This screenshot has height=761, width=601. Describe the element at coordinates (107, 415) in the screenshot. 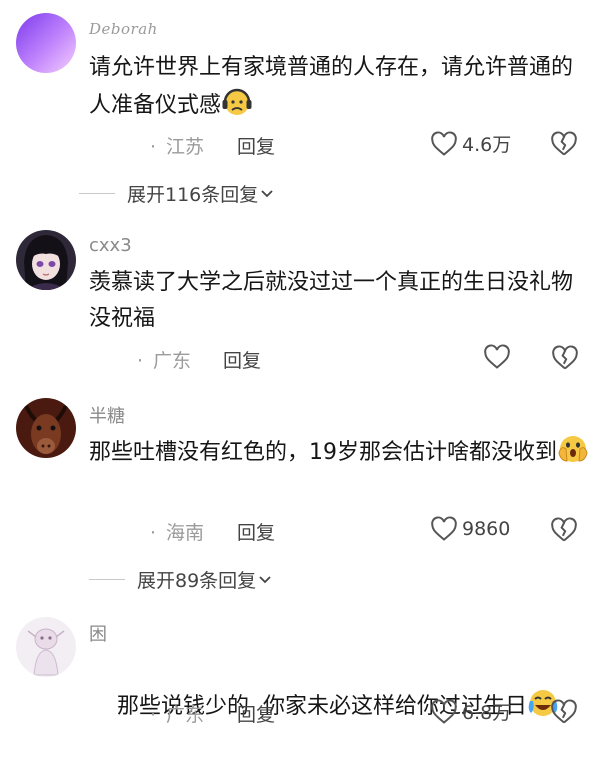

I see `username: 半糖` at that location.